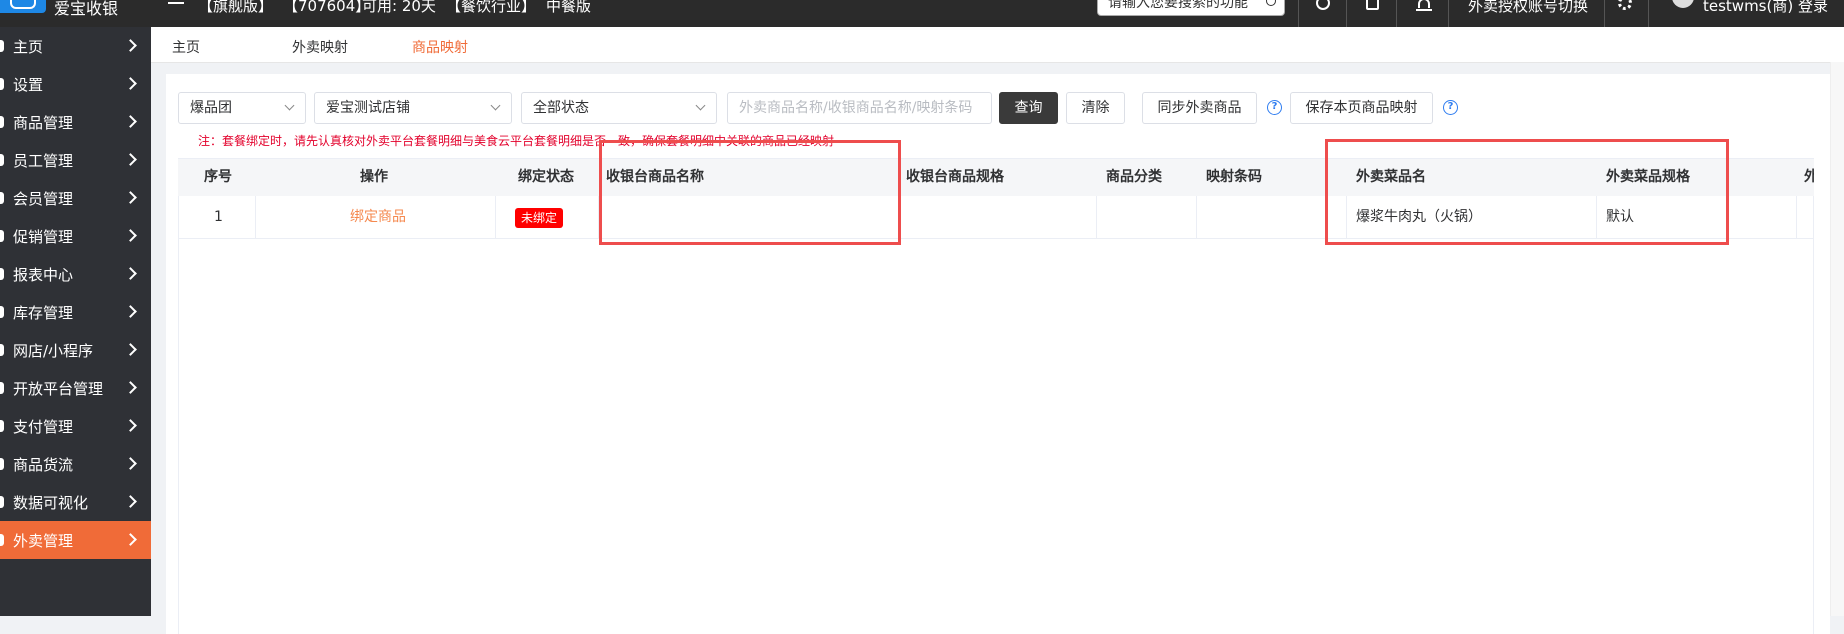  Describe the element at coordinates (43, 313) in the screenshot. I see `sidebar-item-label: 库存管理` at that location.